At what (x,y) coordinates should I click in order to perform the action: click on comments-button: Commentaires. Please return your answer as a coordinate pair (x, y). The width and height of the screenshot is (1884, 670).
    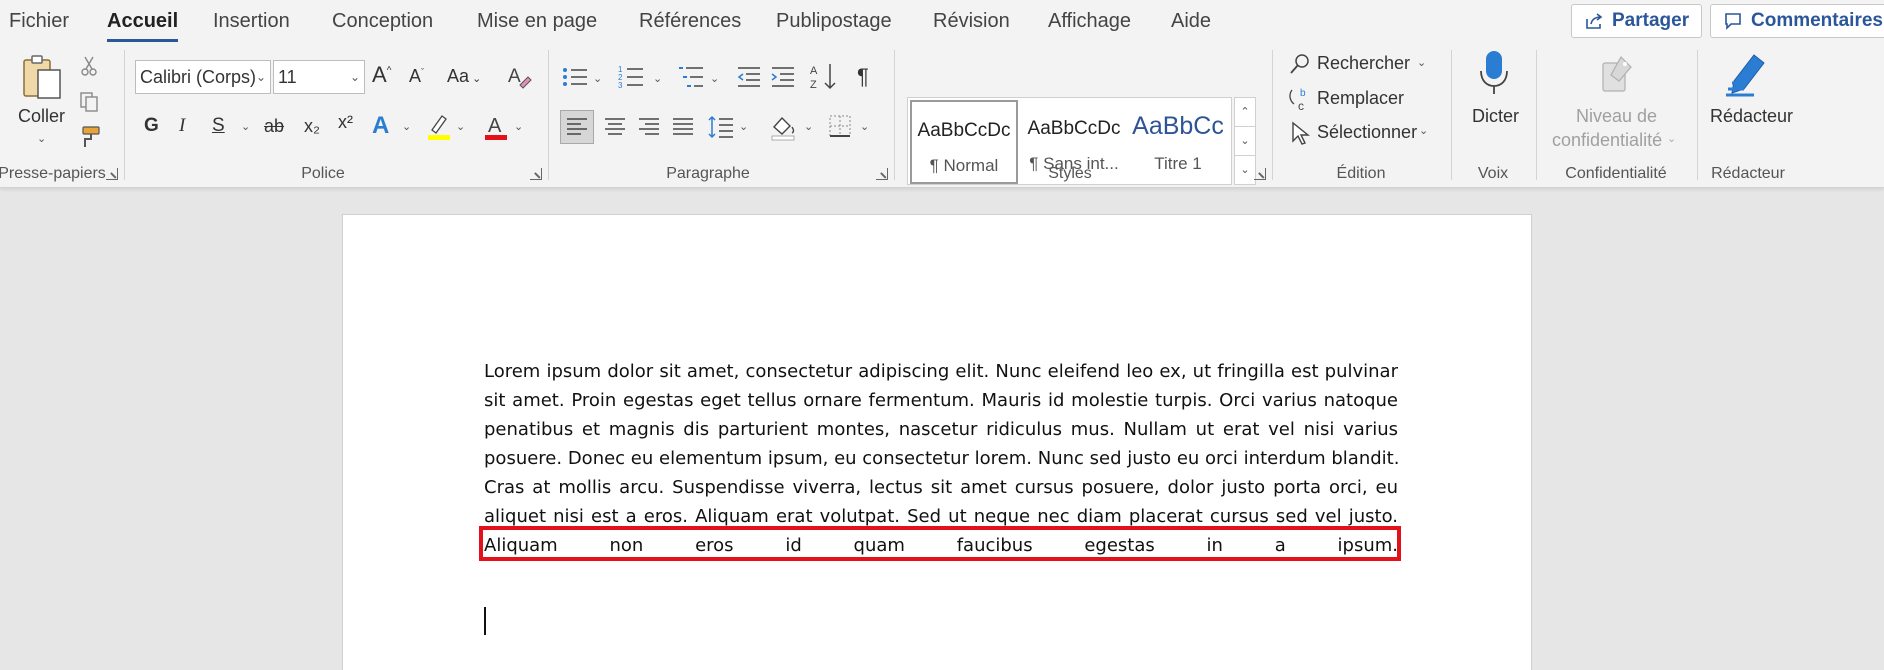
    Looking at the image, I should click on (1797, 21).